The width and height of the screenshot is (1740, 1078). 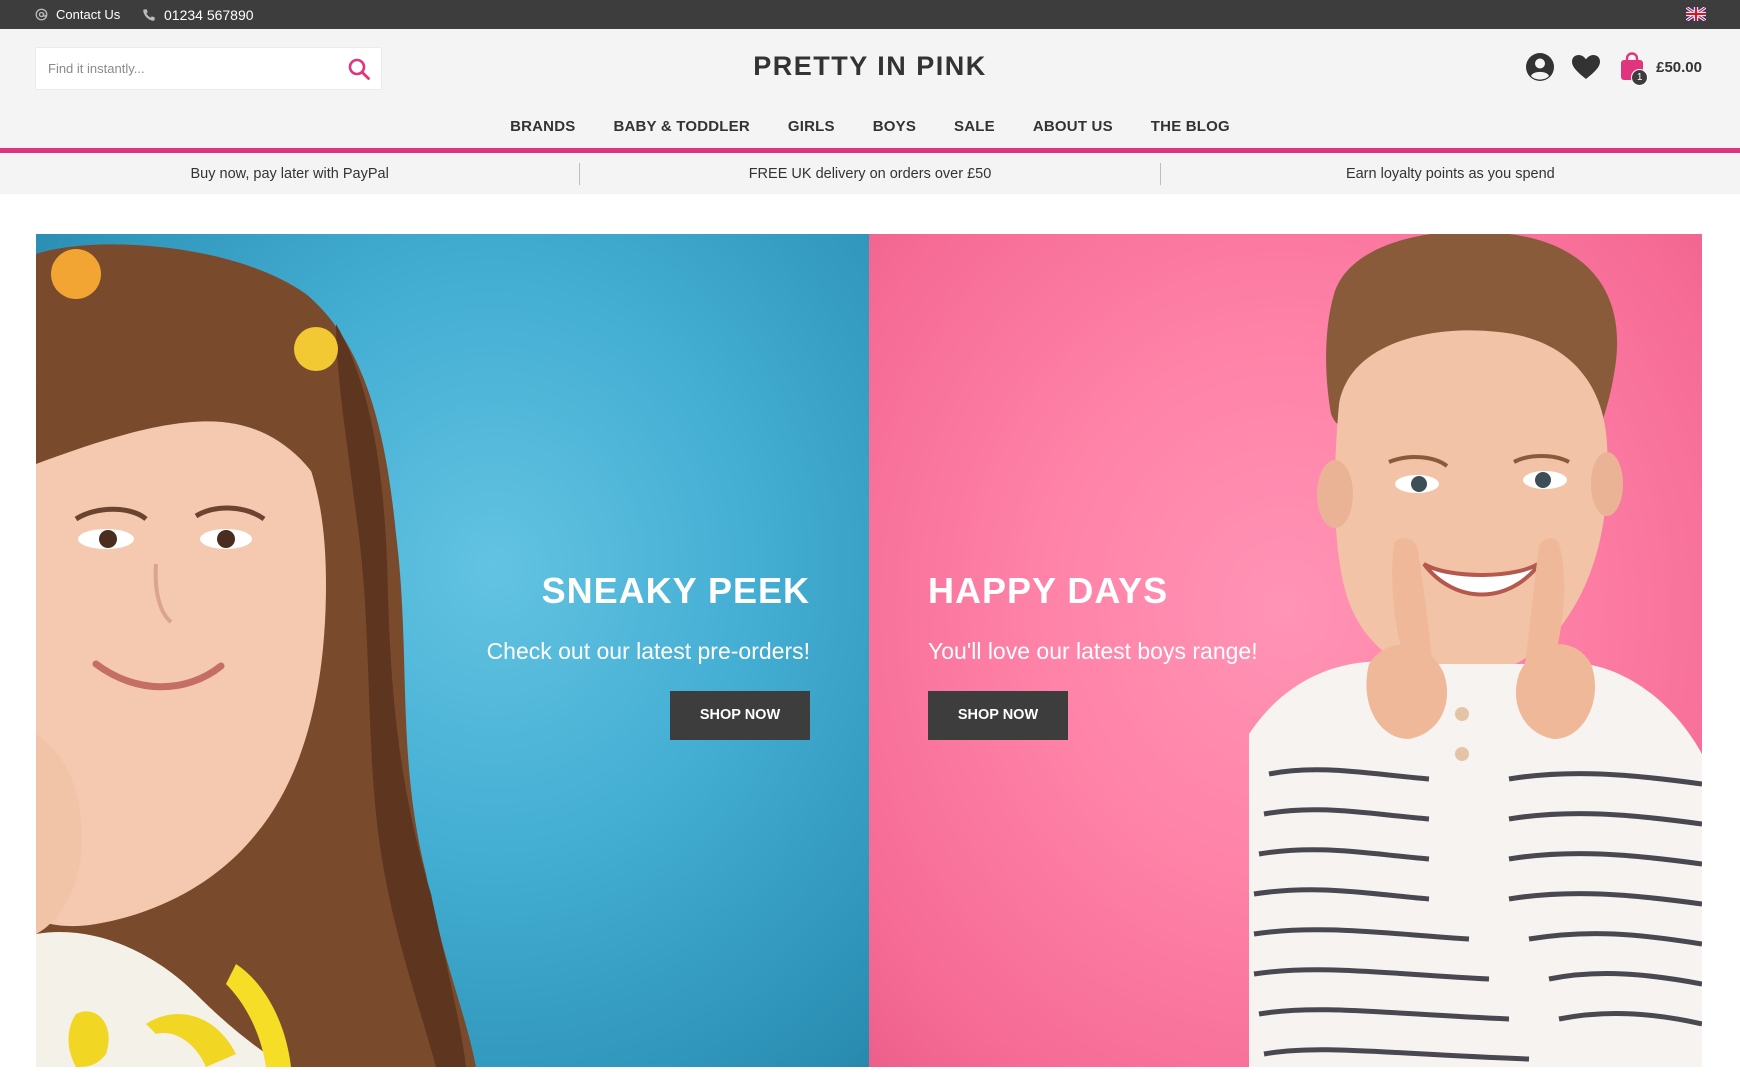 I want to click on phone-link: 01234 567890, so click(x=198, y=15).